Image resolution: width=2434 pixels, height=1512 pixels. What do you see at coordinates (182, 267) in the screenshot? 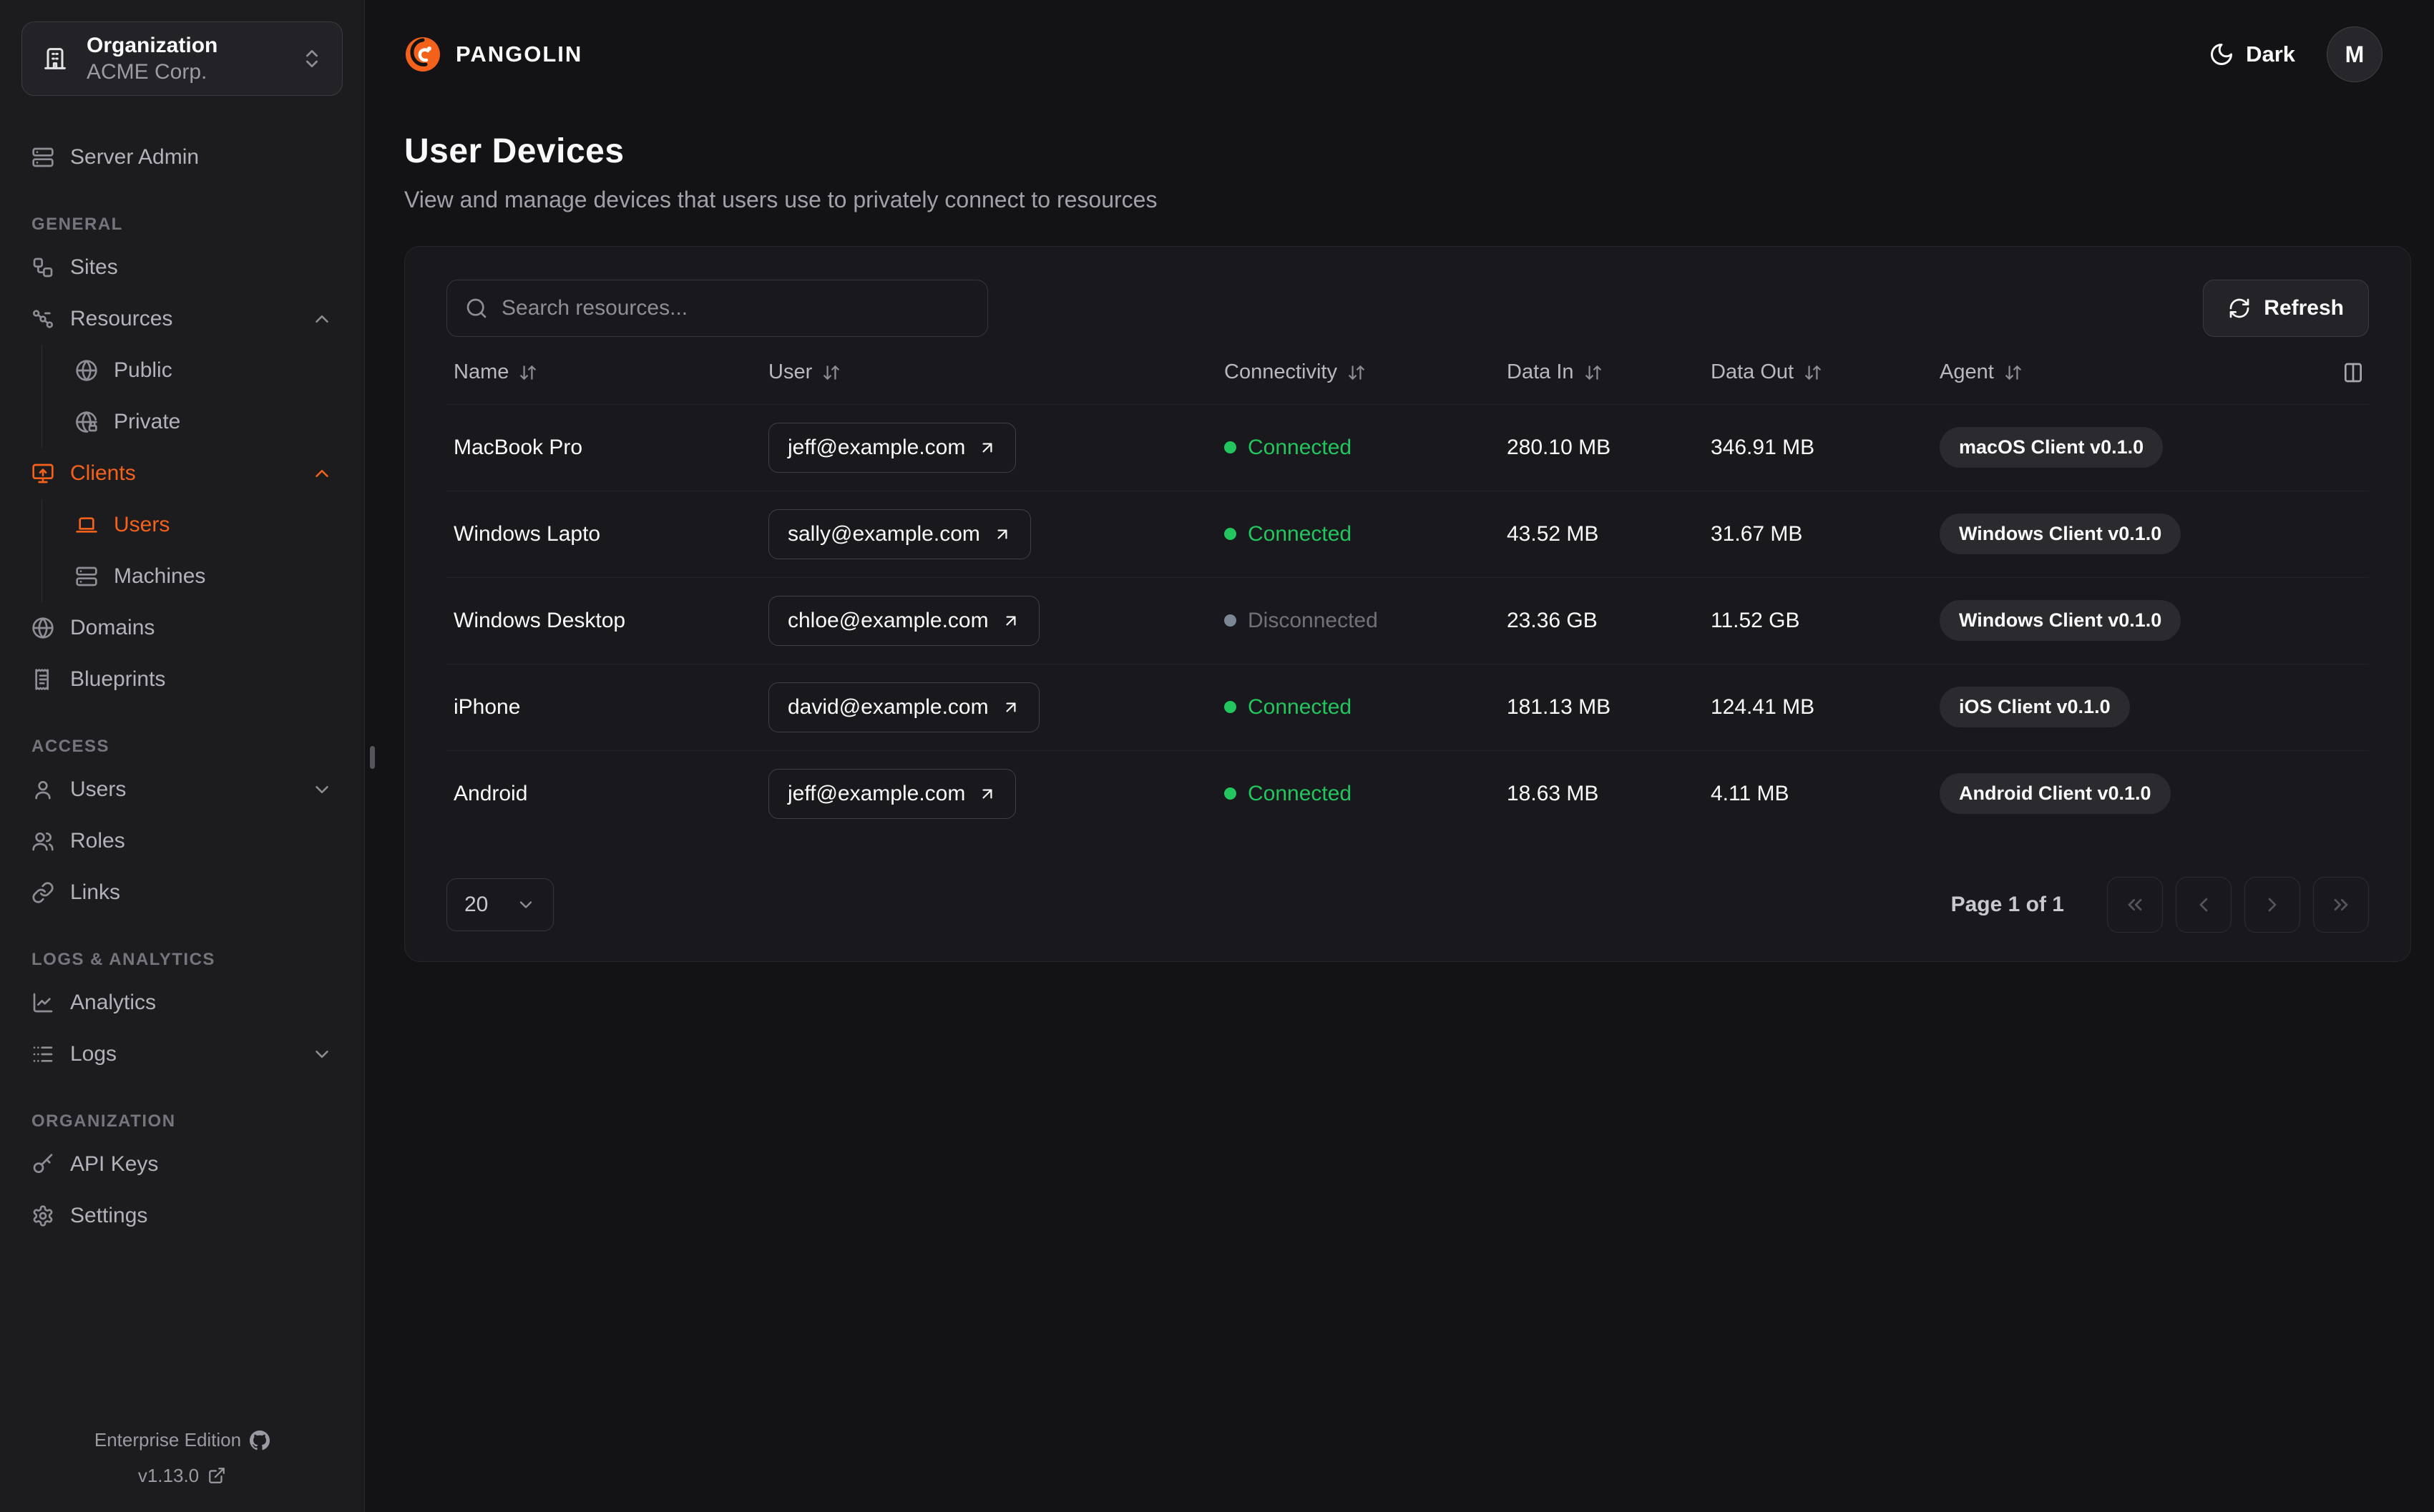
I see `sidebar-item-sites: Sites` at bounding box center [182, 267].